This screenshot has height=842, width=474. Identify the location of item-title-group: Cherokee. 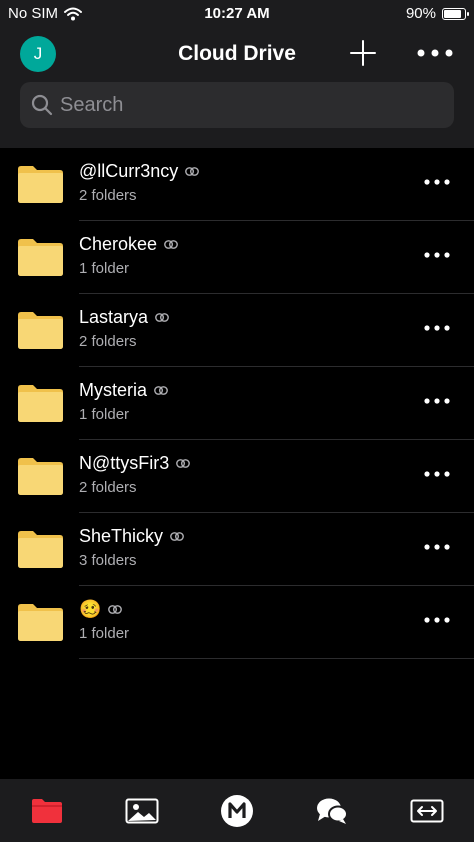
(128, 244).